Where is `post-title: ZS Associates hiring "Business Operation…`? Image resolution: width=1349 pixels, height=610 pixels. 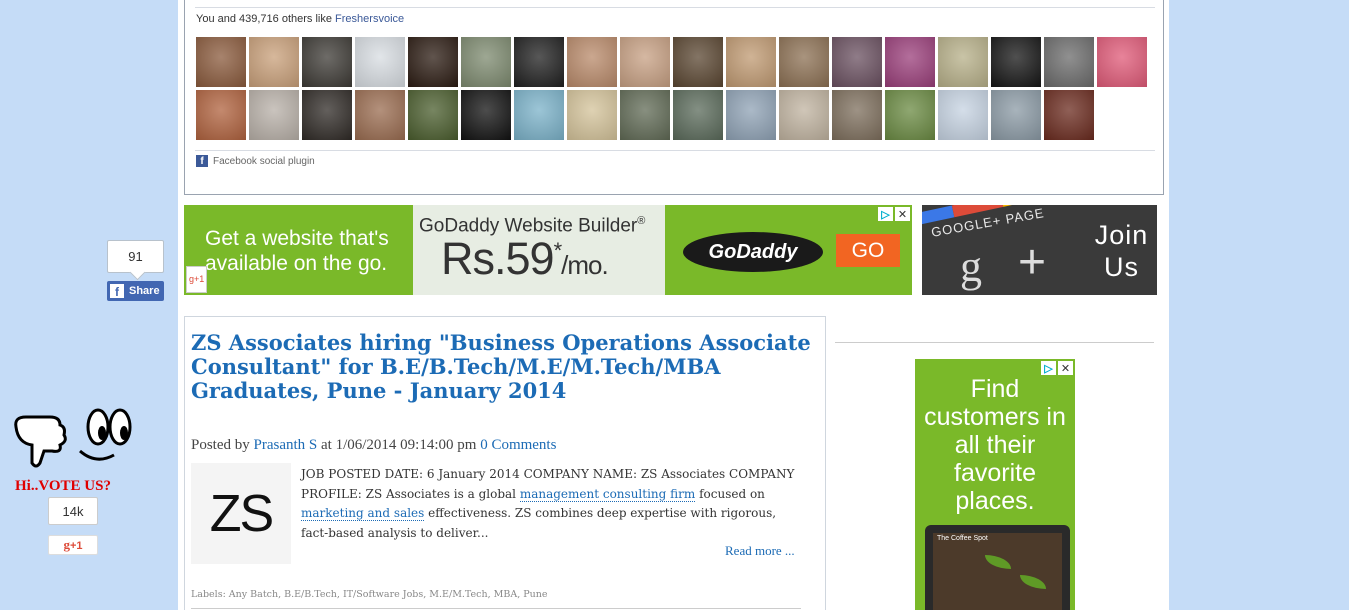
post-title: ZS Associates hiring "Business Operation… is located at coordinates (501, 367).